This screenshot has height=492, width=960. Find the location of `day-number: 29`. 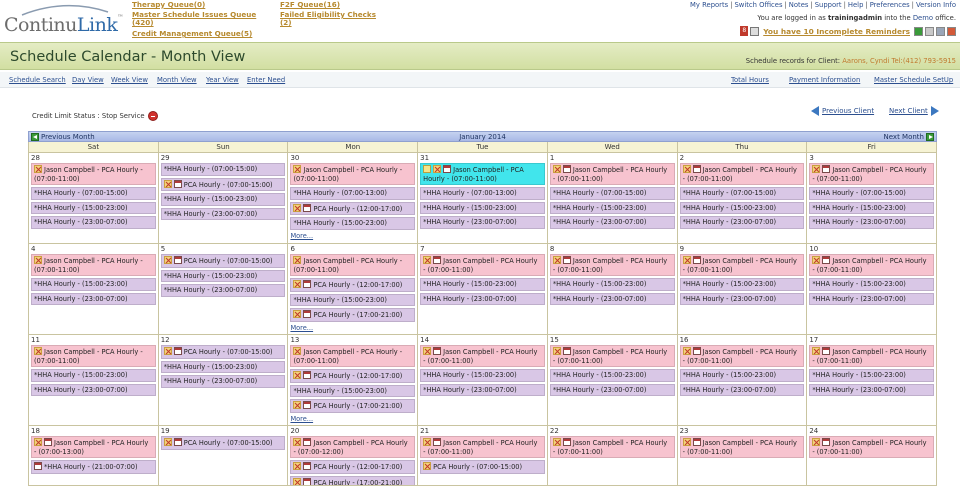

day-number: 29 is located at coordinates (223, 158).